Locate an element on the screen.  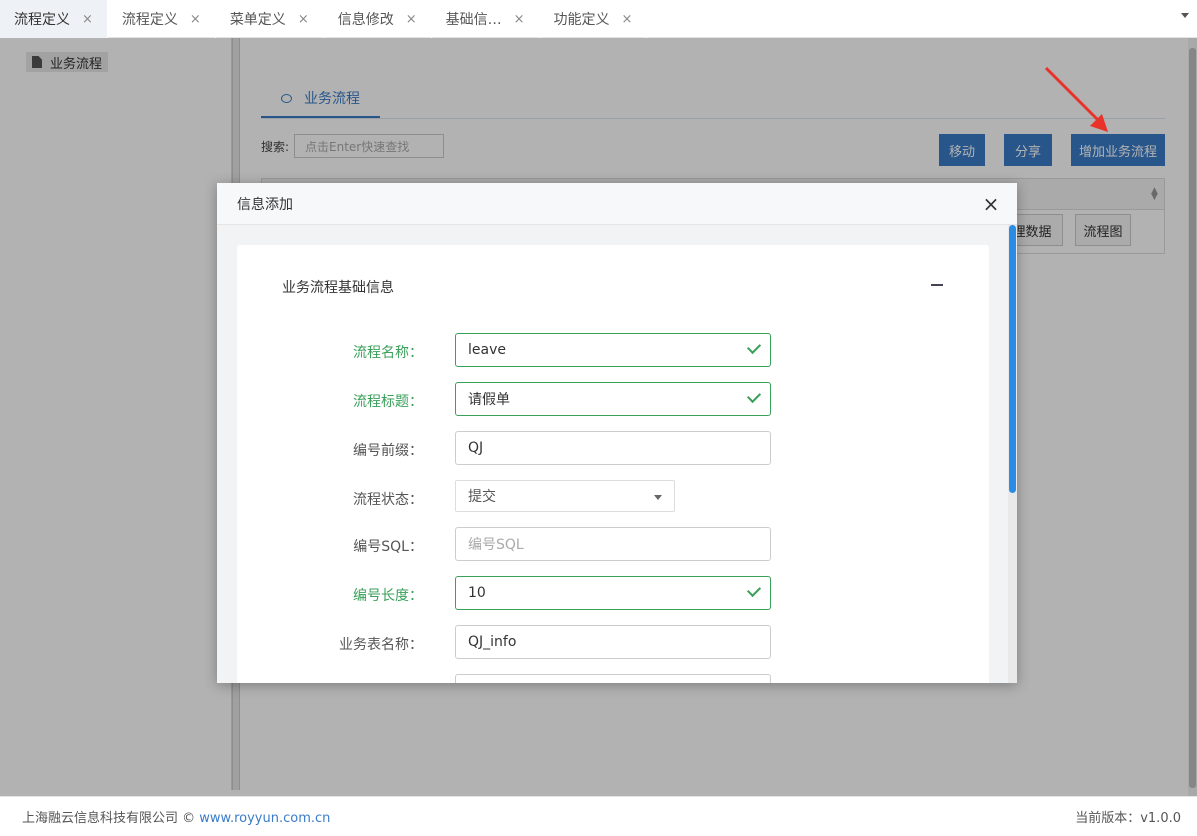
tab-process-definition-1: 流程定义 × is located at coordinates (54, 19).